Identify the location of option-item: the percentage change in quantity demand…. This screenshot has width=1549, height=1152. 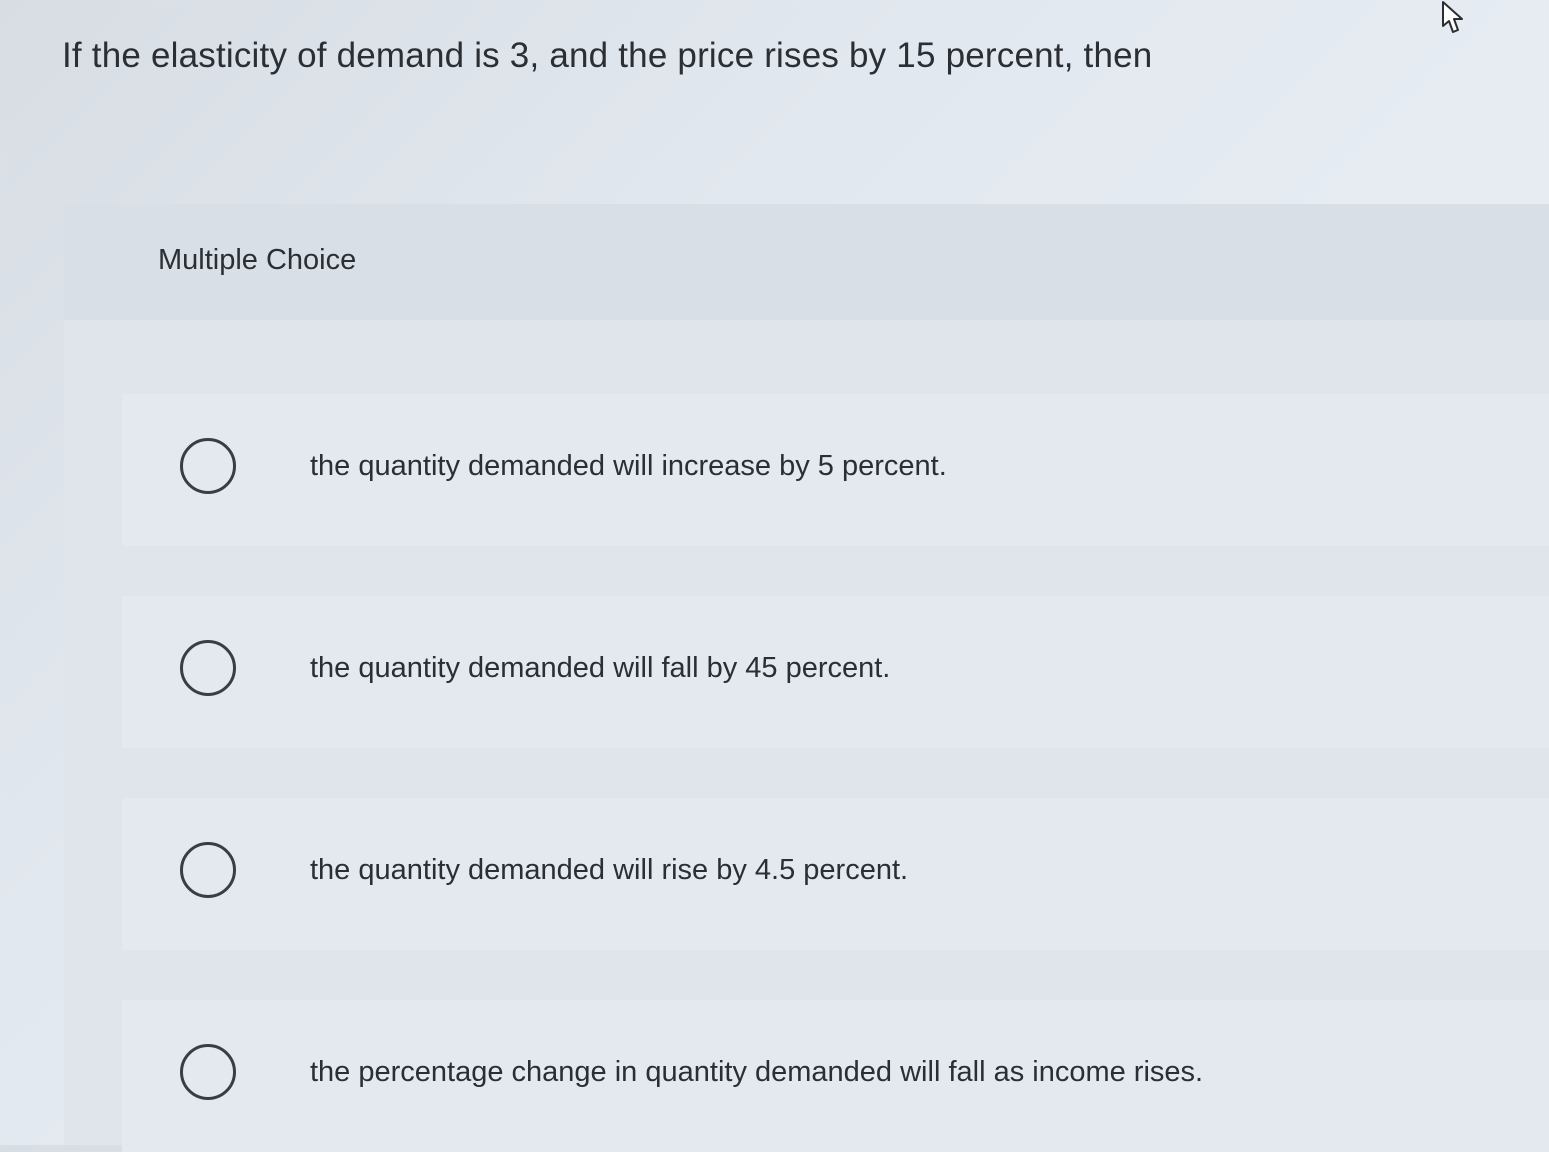
(835, 1076).